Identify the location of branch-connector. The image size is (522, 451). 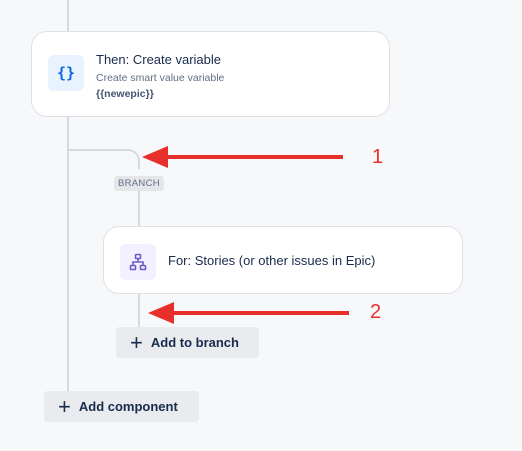
(103, 159).